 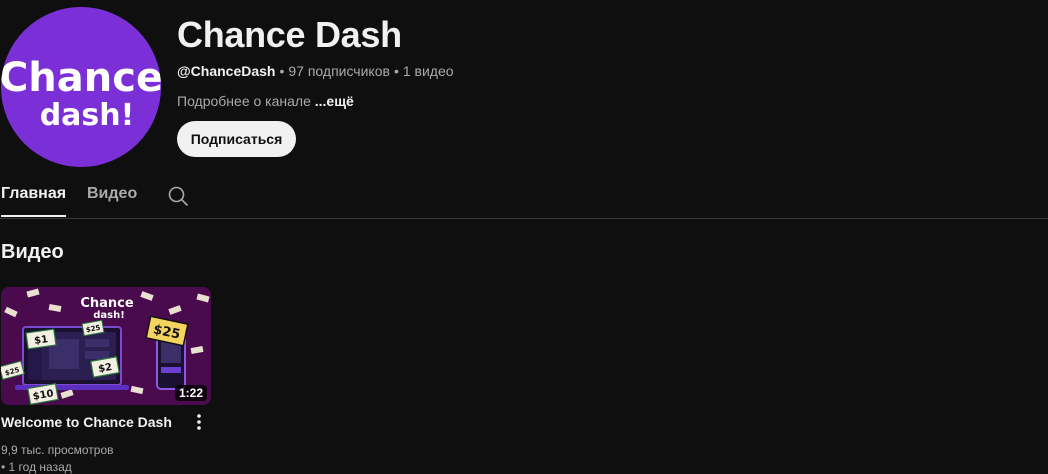 I want to click on channel-avatar: Chance dash!, so click(x=81, y=87).